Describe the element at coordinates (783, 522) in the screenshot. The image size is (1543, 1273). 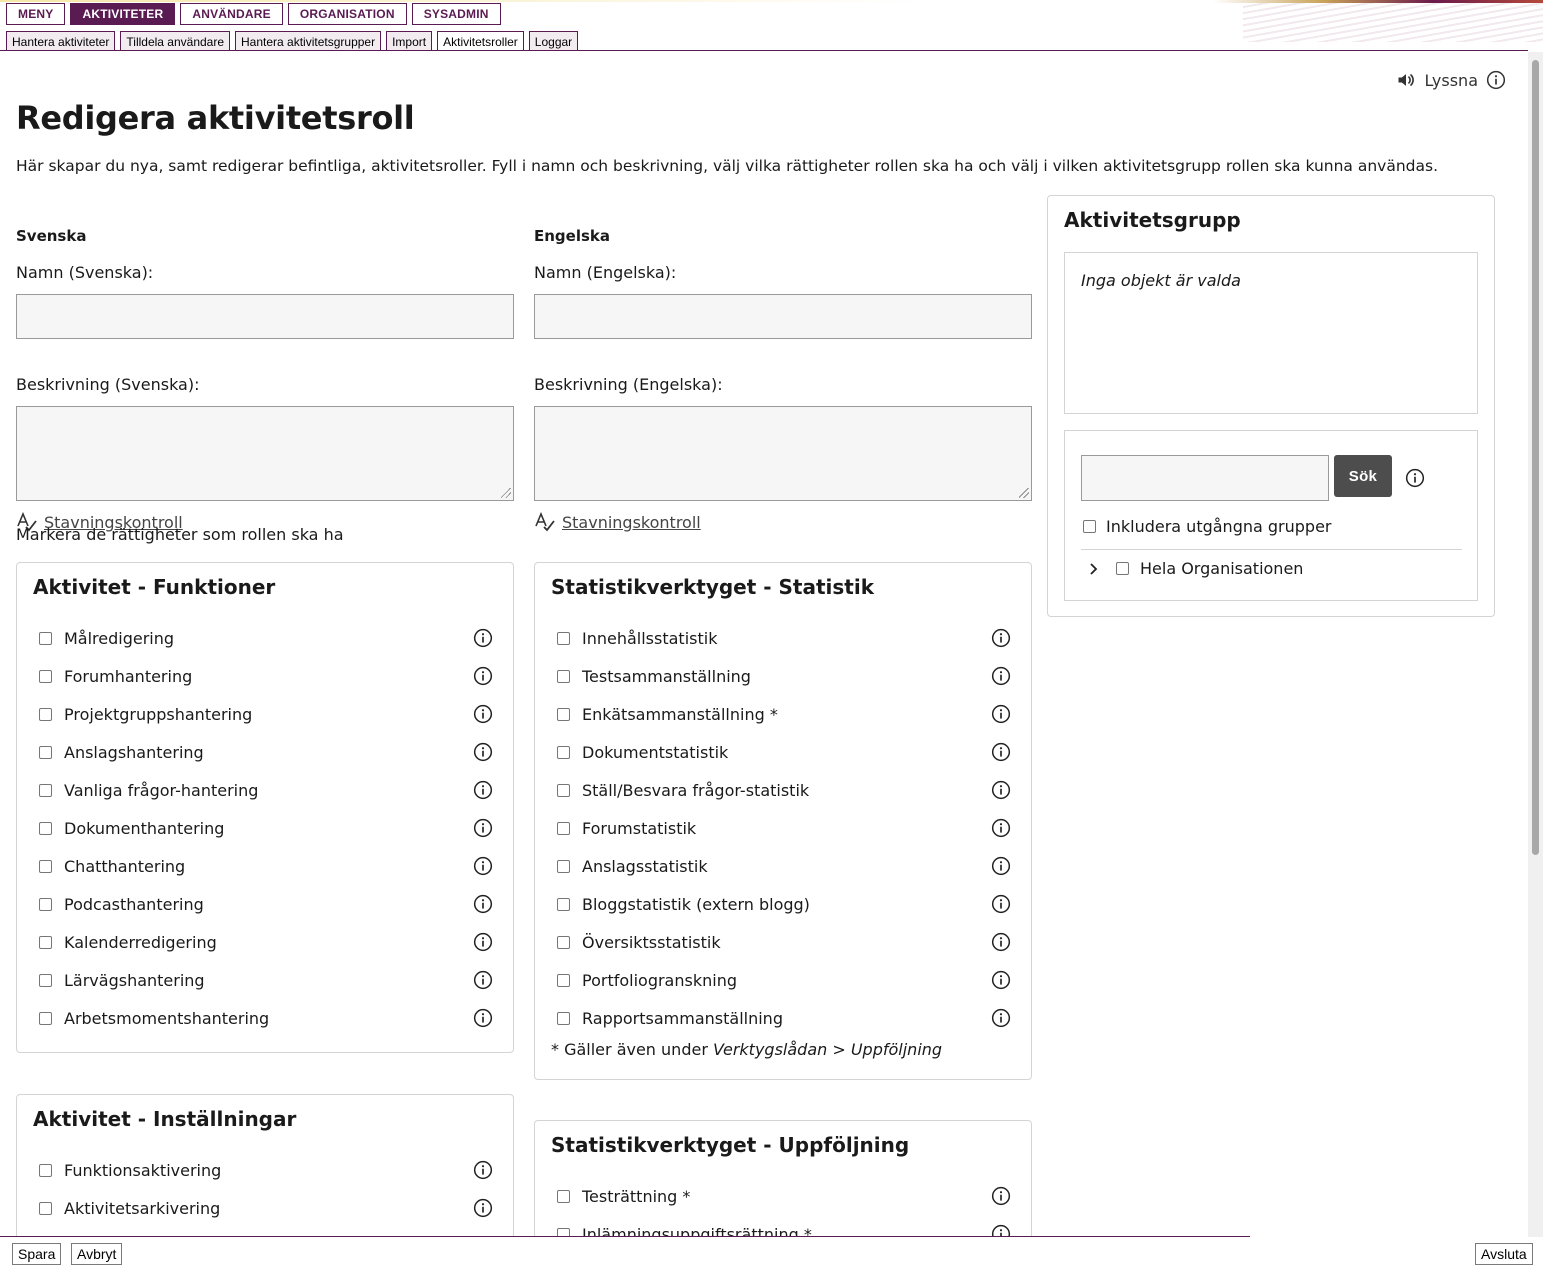
I see `spellcheck-en: Stavningskontroll` at that location.